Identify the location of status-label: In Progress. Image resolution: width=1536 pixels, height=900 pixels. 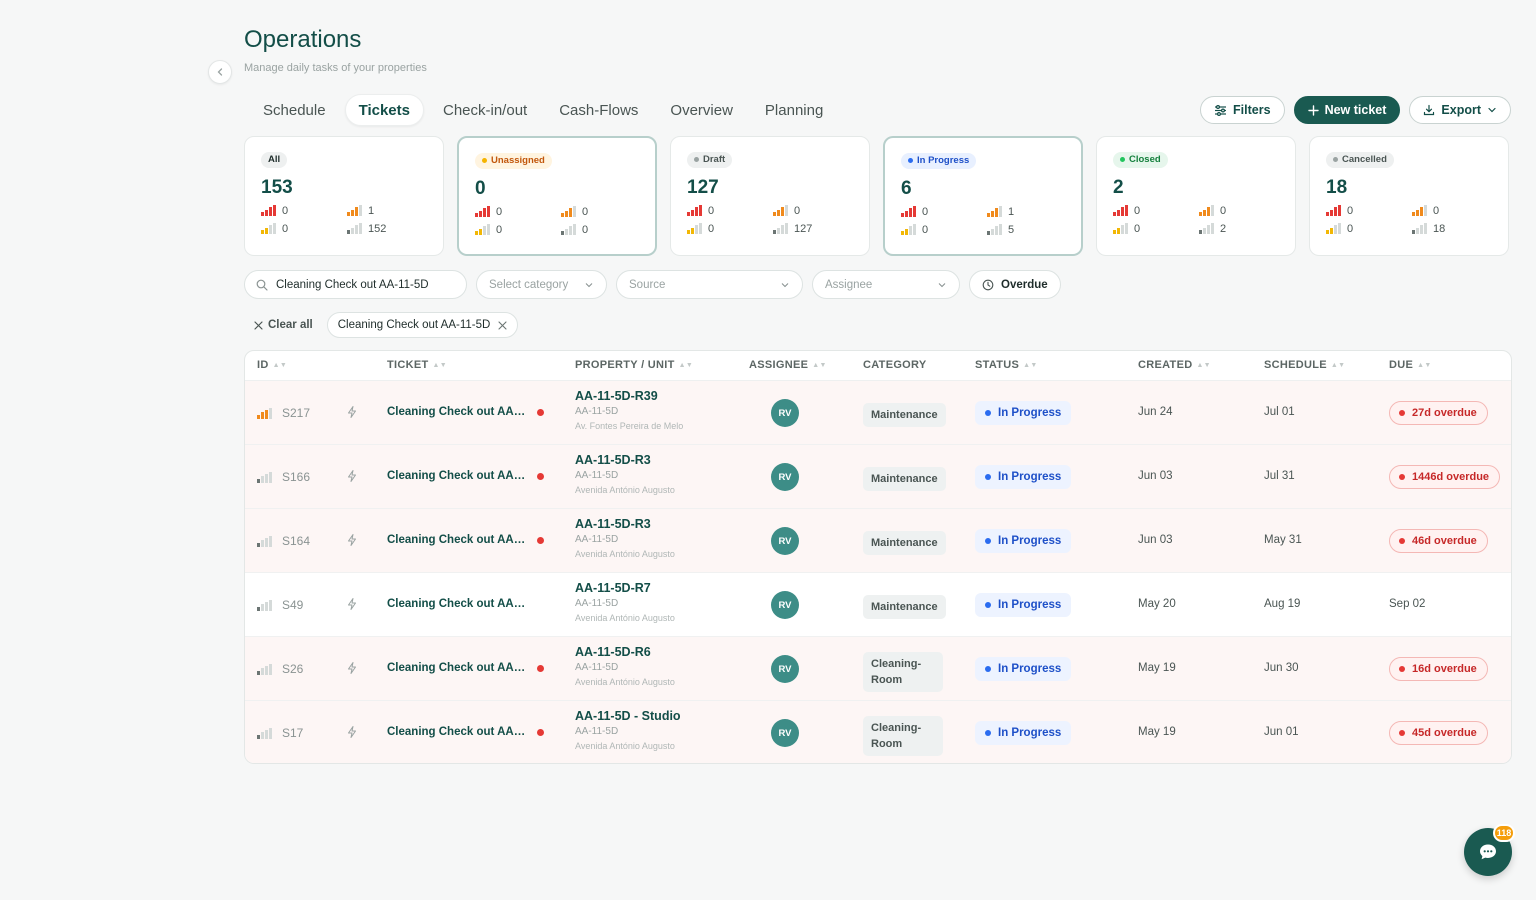
(1030, 541).